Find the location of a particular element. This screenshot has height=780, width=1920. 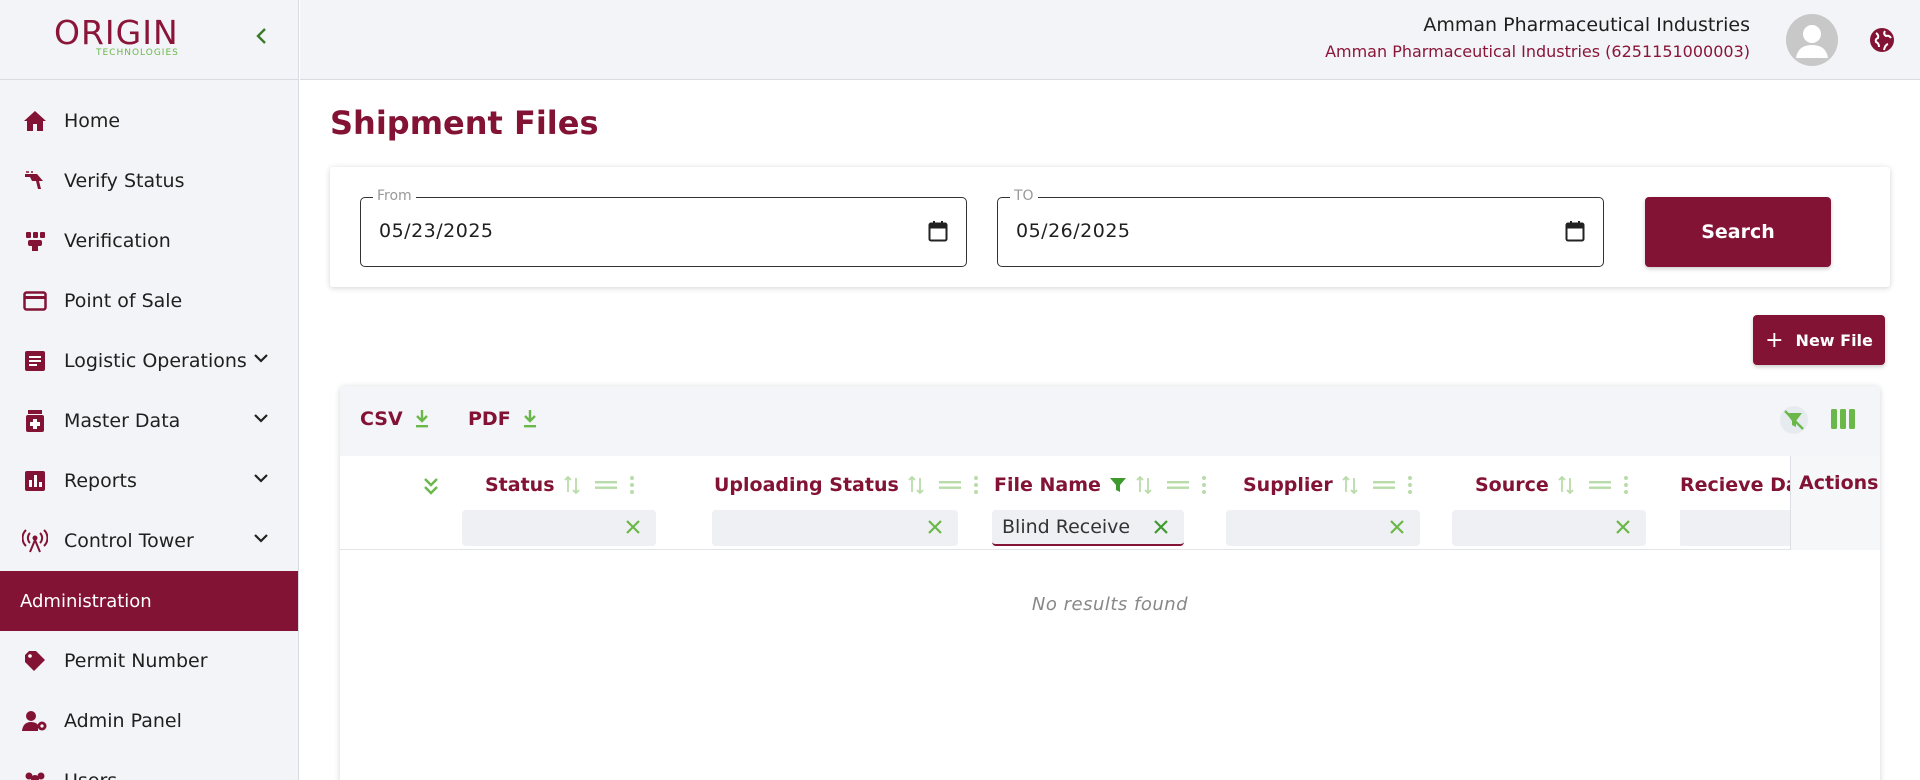

company-name: Amman Pharmaceutical Industries is located at coordinates (1586, 25).